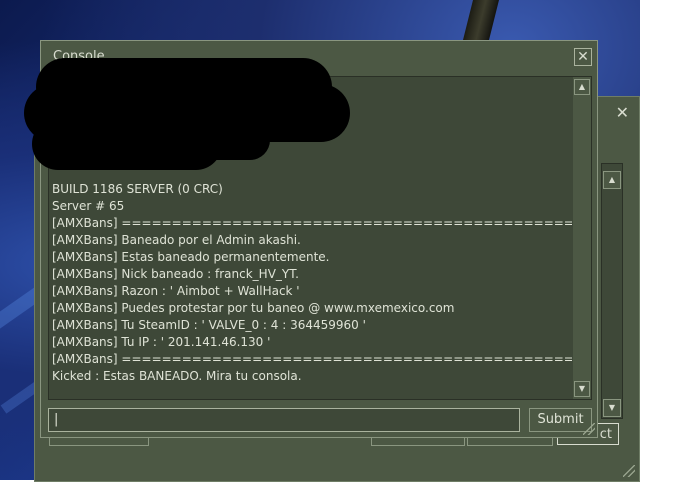 The width and height of the screenshot is (677, 482). Describe the element at coordinates (481, 20) in the screenshot. I see `weapon-silhouette` at that location.